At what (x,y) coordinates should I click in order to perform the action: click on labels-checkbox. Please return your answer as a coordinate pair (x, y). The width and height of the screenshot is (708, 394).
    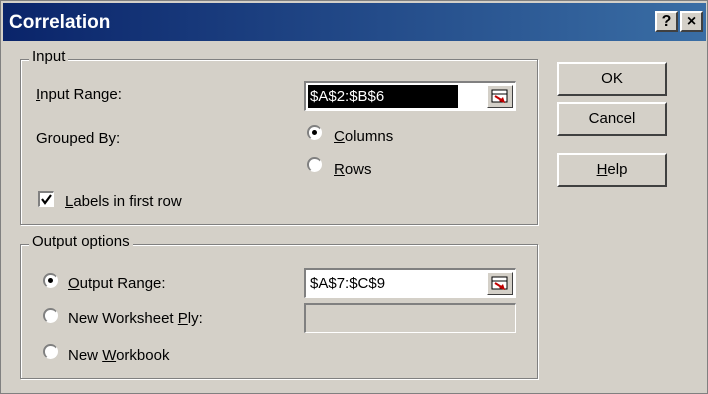
    Looking at the image, I should click on (46, 199).